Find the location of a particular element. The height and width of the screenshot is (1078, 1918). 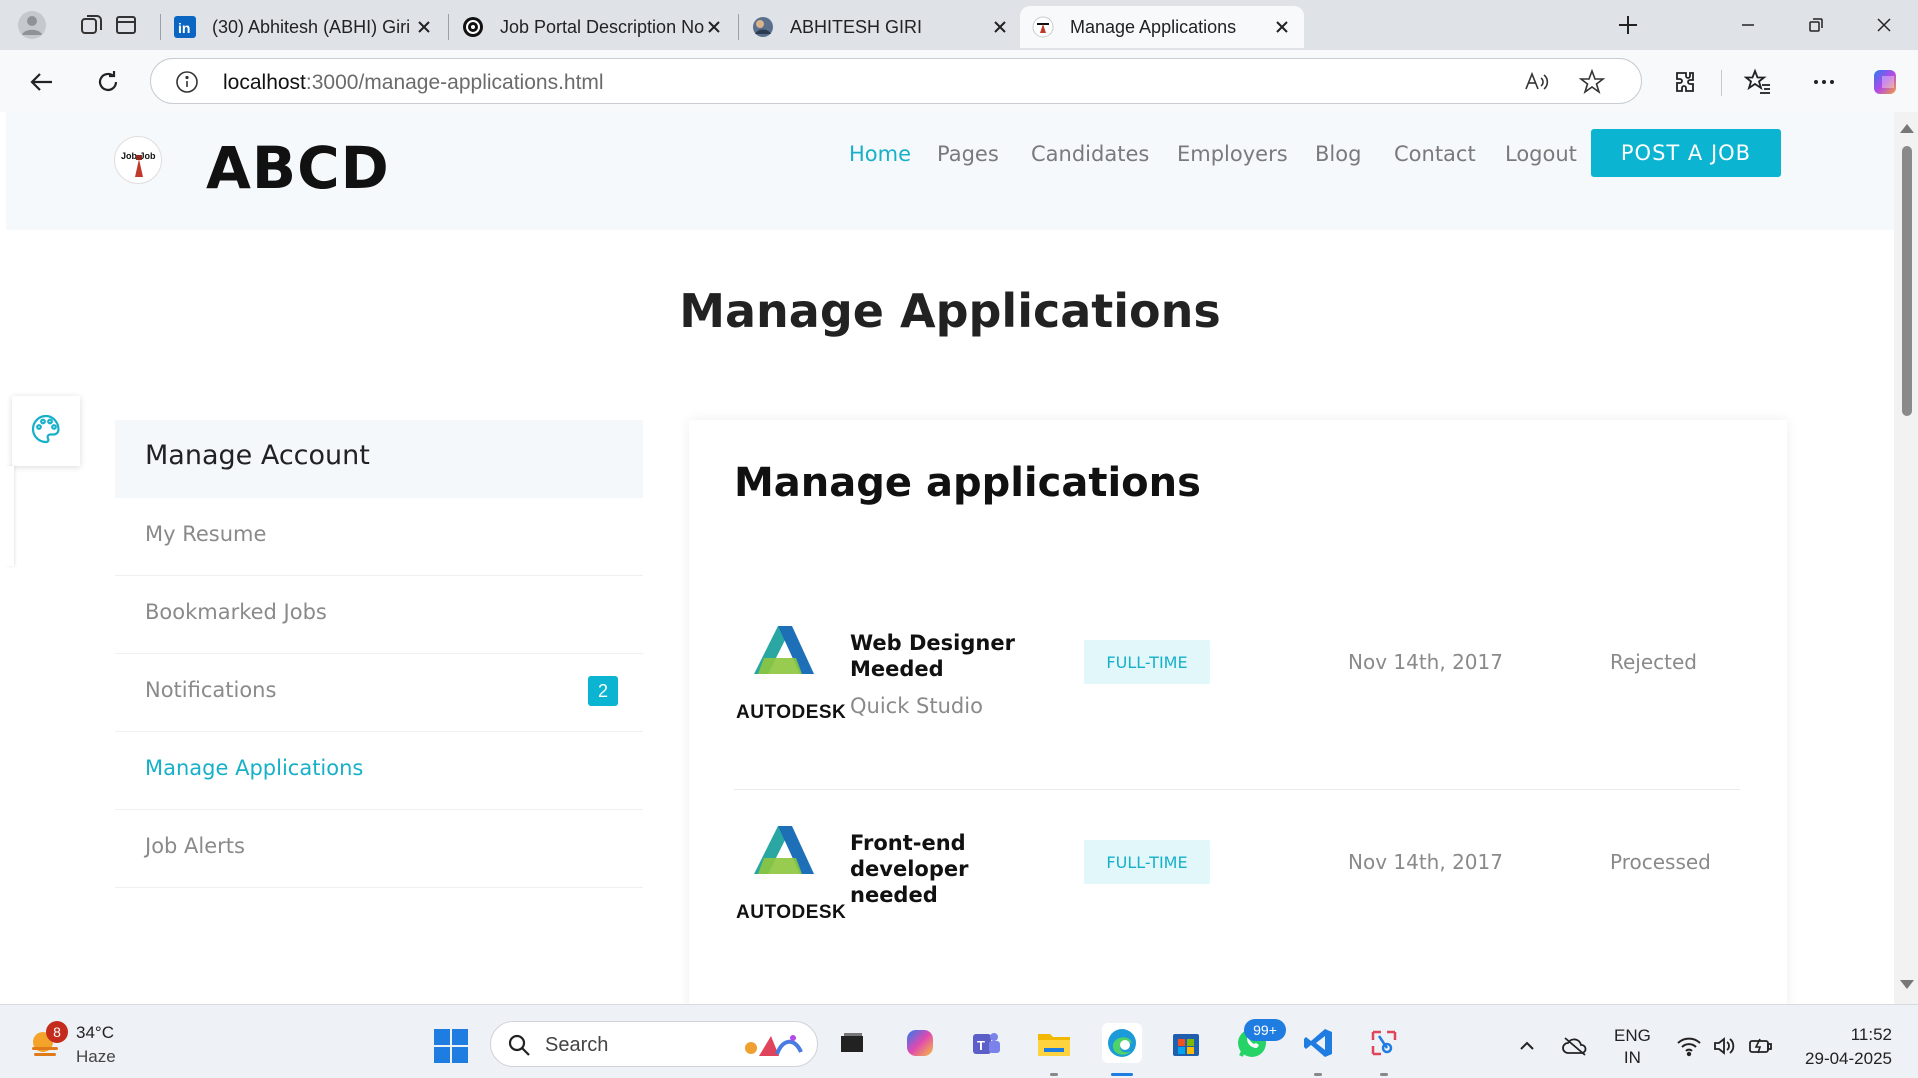

nav-blog: Blog is located at coordinates (1338, 154).